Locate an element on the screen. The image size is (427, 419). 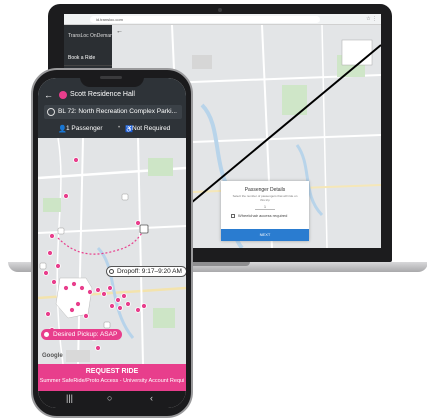
browser-address-bar: id.transloc.com is located at coordinates (205, 19).